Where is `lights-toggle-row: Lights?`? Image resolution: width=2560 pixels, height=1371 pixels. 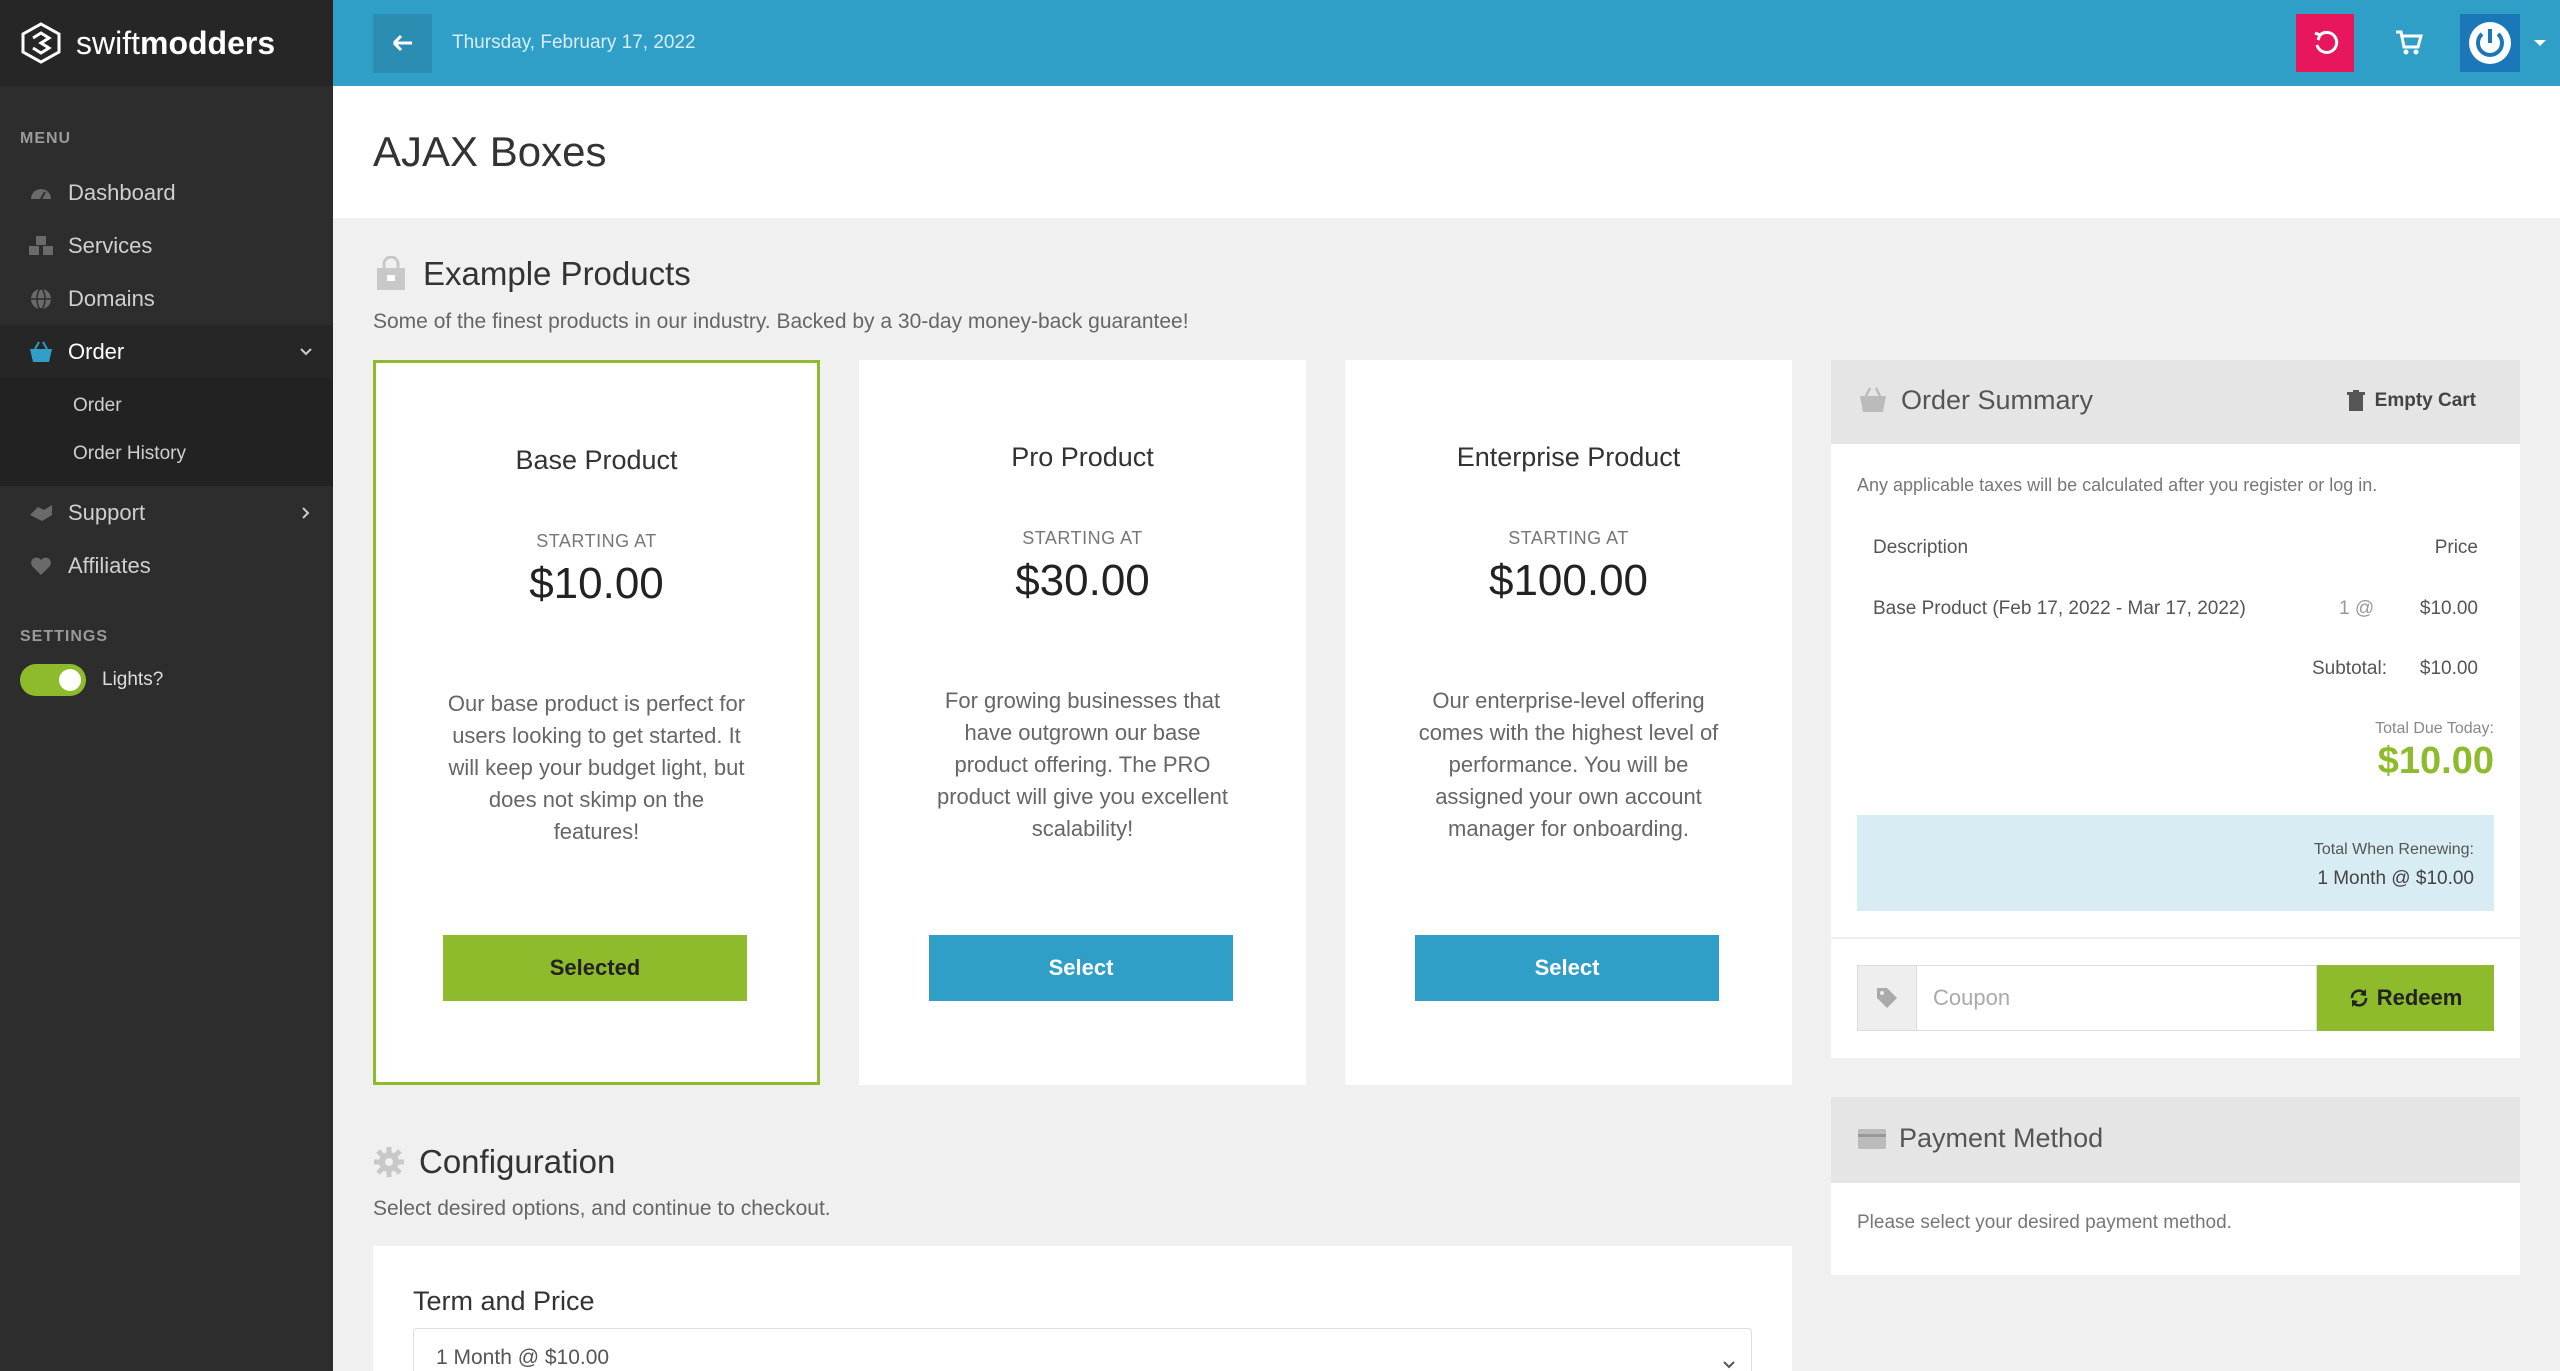 lights-toggle-row: Lights? is located at coordinates (166, 680).